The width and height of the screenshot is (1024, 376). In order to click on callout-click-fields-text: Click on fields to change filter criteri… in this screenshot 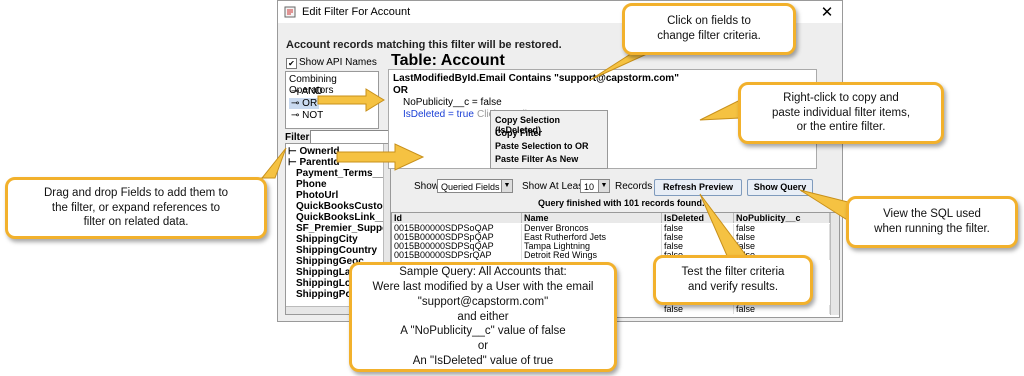, I will do `click(709, 28)`.